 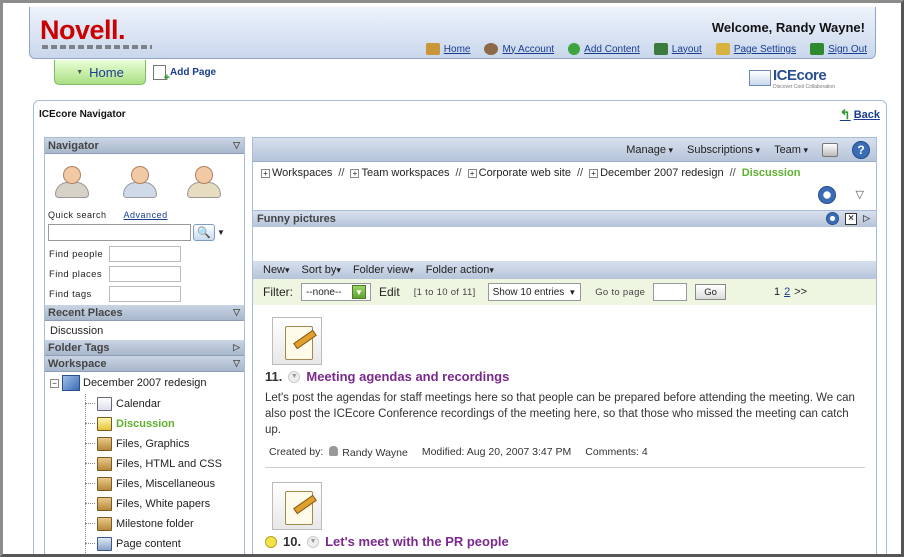 What do you see at coordinates (104, 404) in the screenshot?
I see `calendar-icon` at bounding box center [104, 404].